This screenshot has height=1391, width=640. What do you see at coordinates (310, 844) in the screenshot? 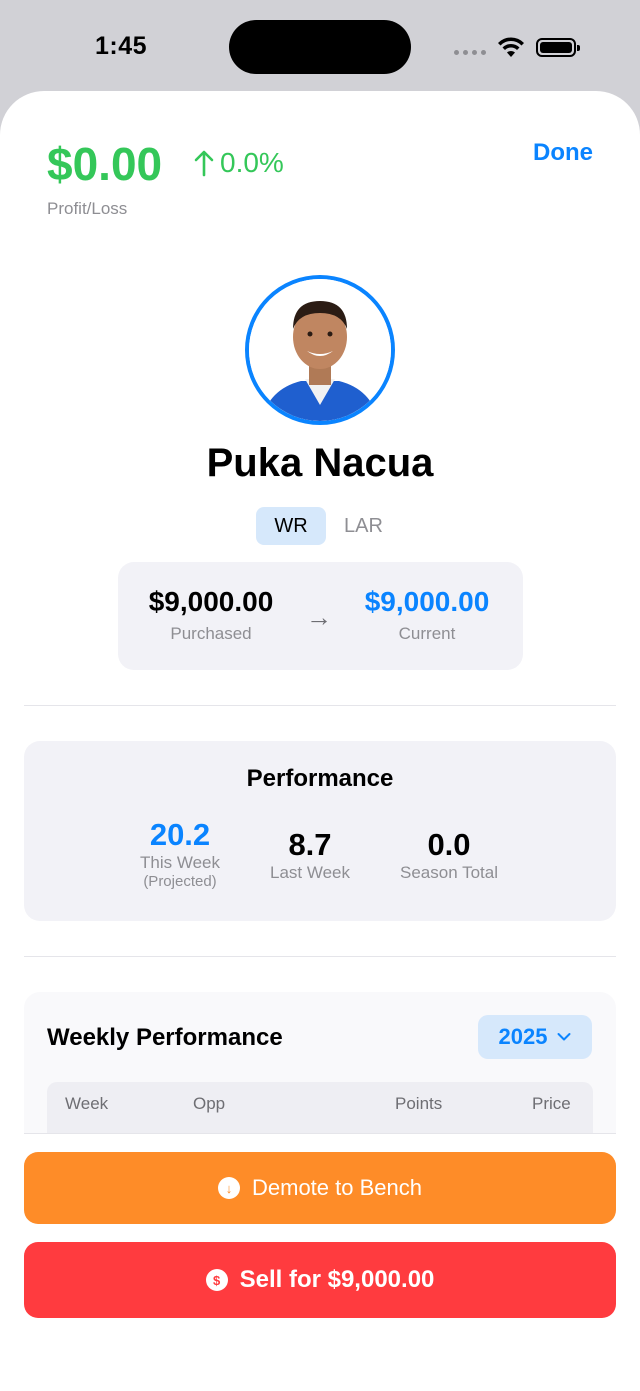
I see `last-week-value: 8.7` at bounding box center [310, 844].